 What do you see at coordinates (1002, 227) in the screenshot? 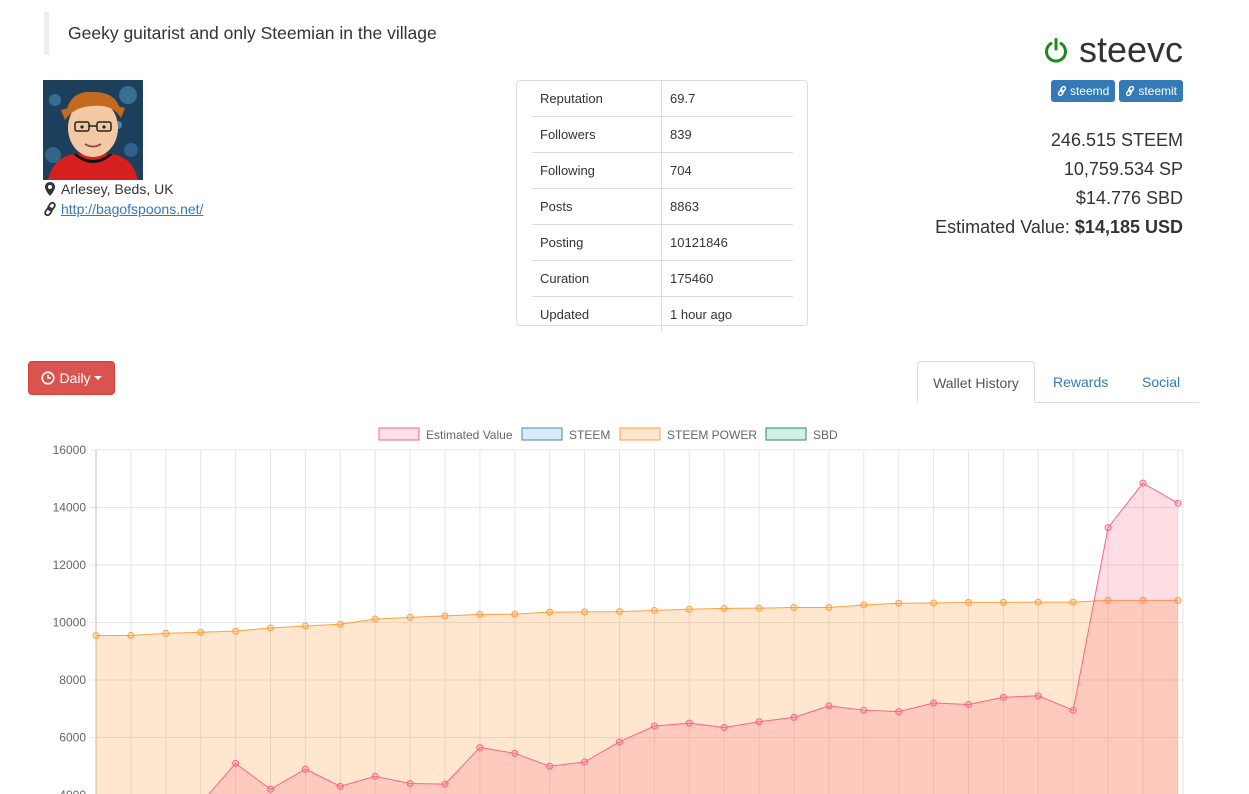
I see `estimated-value-label: Estimated Value:` at bounding box center [1002, 227].